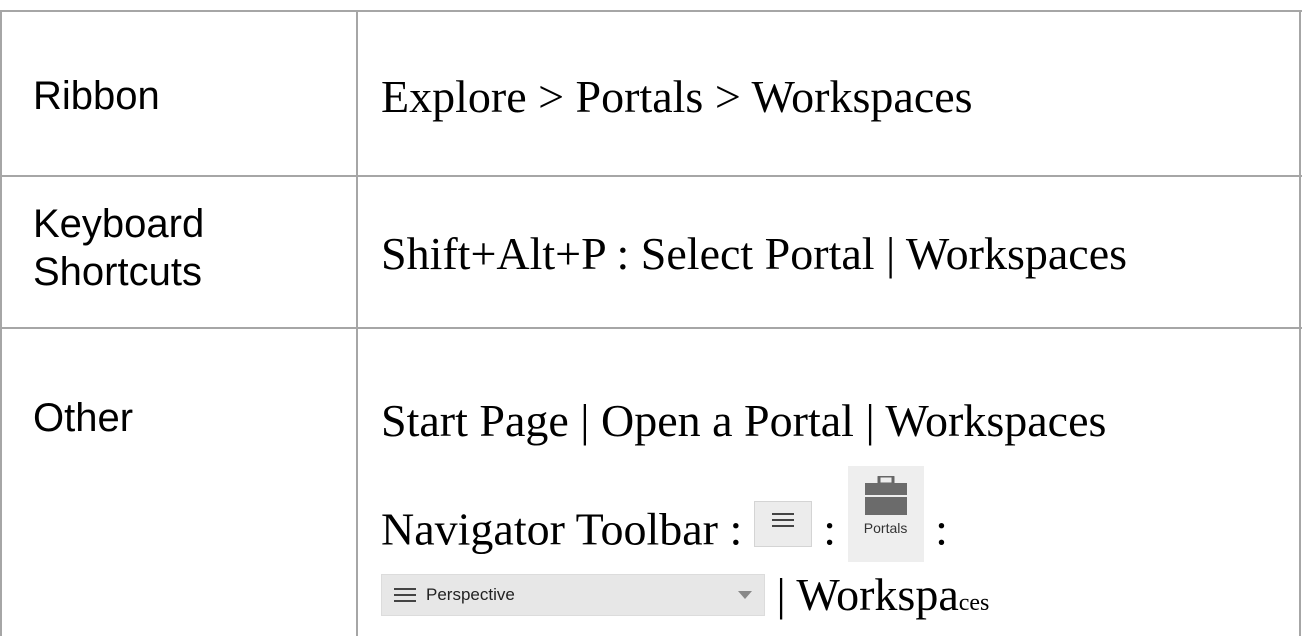 This screenshot has width=1302, height=636. Describe the element at coordinates (117, 272) in the screenshot. I see `row-label-line: Shortcuts` at that location.